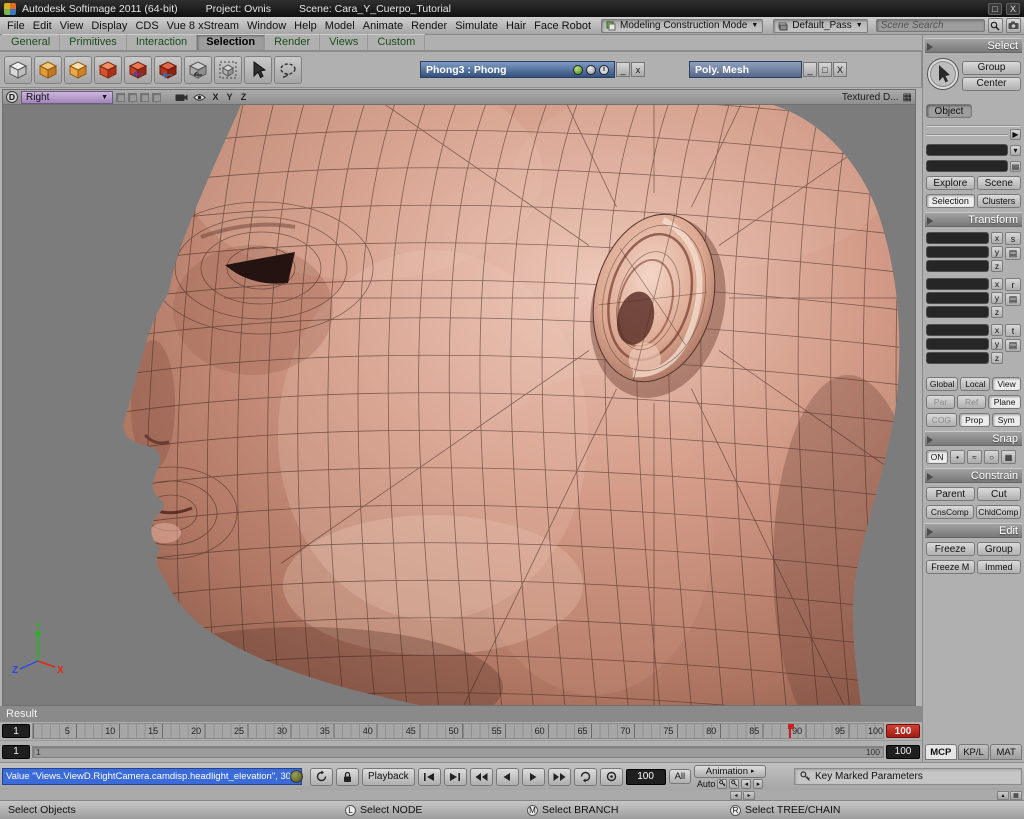 The height and width of the screenshot is (819, 1024). I want to click on snap-grid-icon: ▦, so click(1008, 457).